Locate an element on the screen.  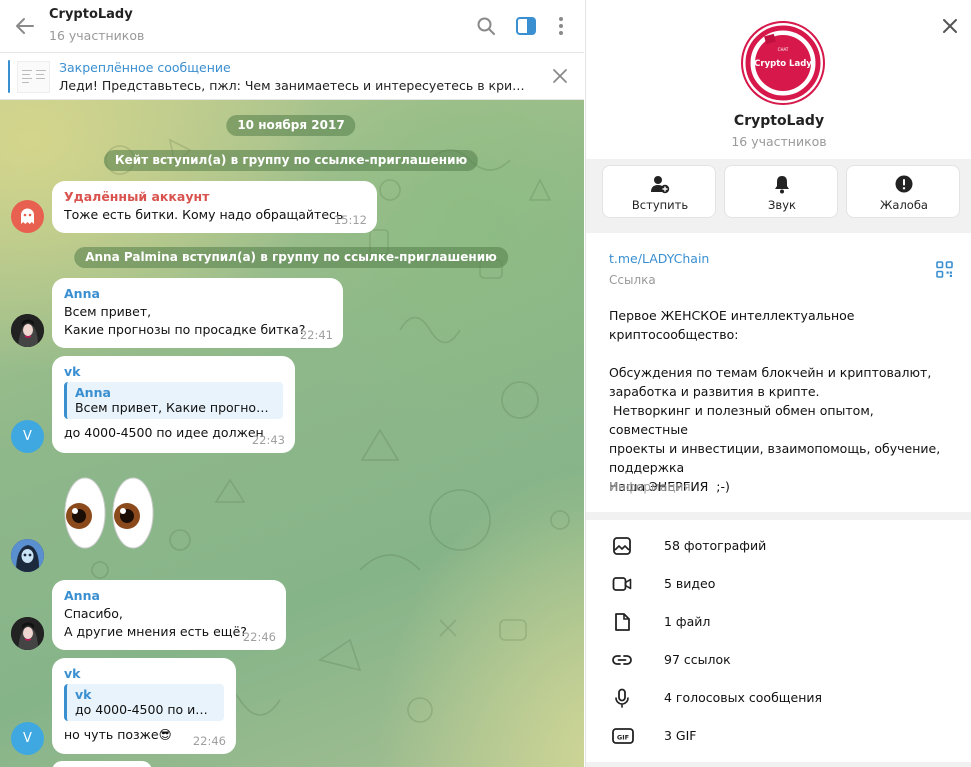
message-time: 22:43 is located at coordinates (268, 440).